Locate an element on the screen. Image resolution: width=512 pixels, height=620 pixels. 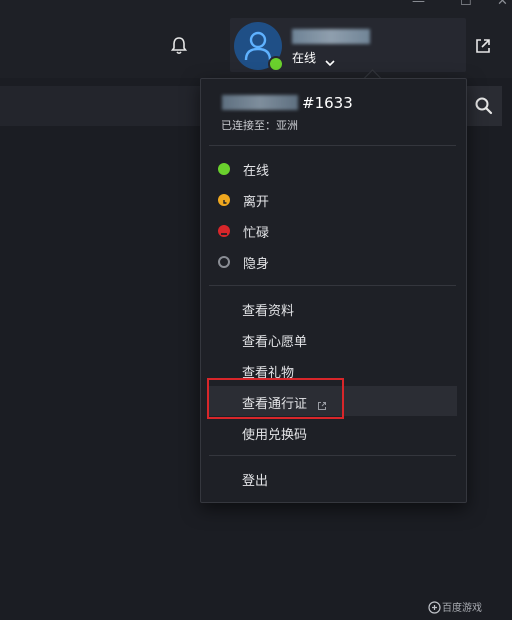
status-busy: 忙碌 is located at coordinates (333, 232).